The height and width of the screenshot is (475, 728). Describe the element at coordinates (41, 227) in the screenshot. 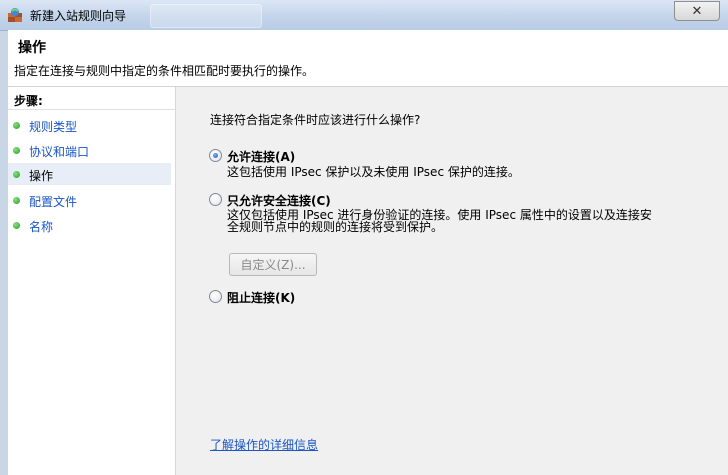

I see `step-label: 名称` at that location.